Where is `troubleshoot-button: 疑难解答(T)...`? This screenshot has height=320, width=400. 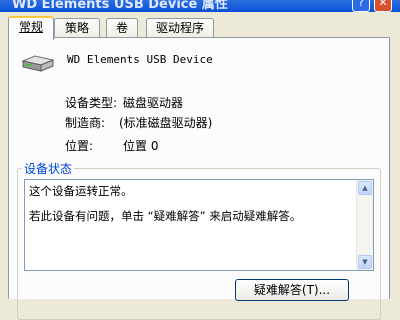 troubleshoot-button: 疑难解答(T)... is located at coordinates (292, 290).